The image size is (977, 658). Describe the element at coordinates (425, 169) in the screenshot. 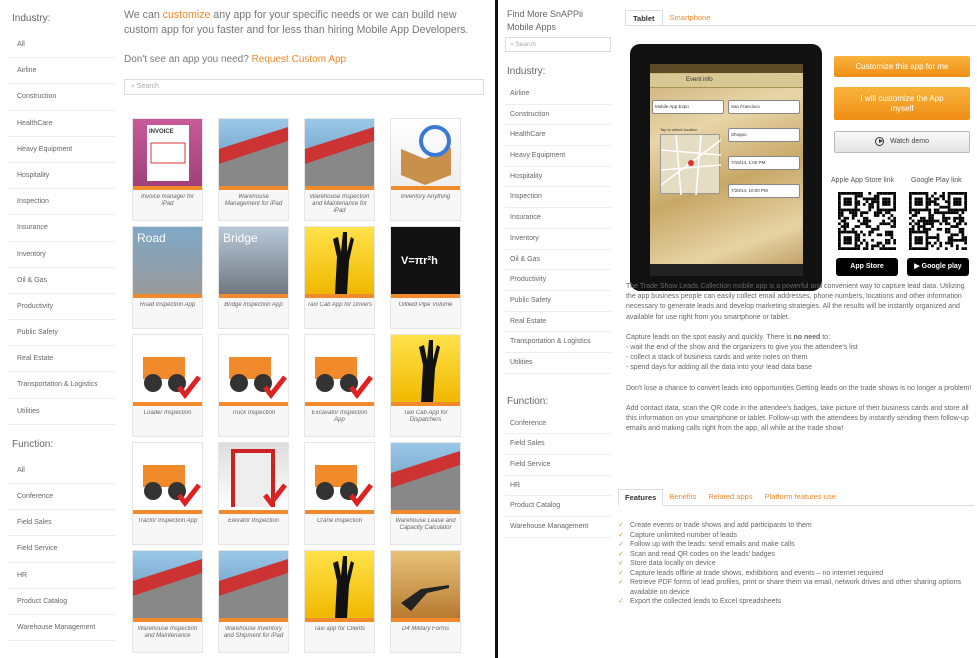

I see `app-tile: Inventory Anything` at that location.